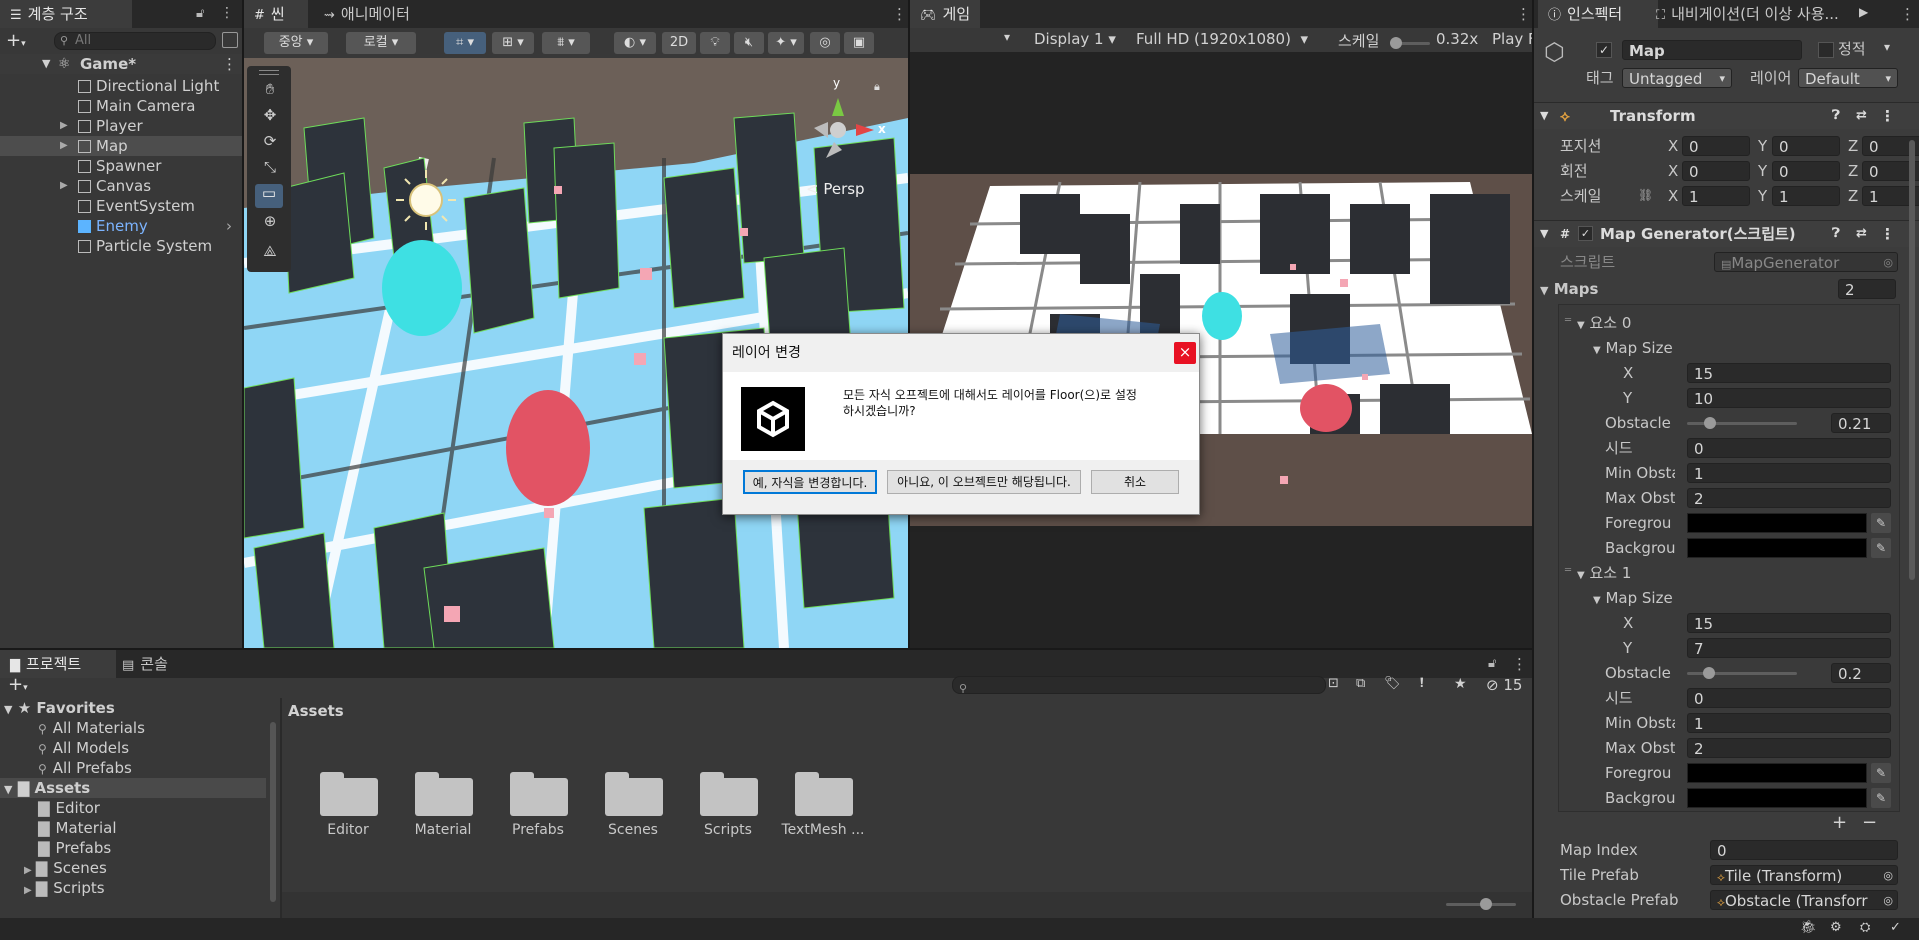 This screenshot has width=1919, height=940. I want to click on obstacle-value-field: 0.21, so click(1861, 423).